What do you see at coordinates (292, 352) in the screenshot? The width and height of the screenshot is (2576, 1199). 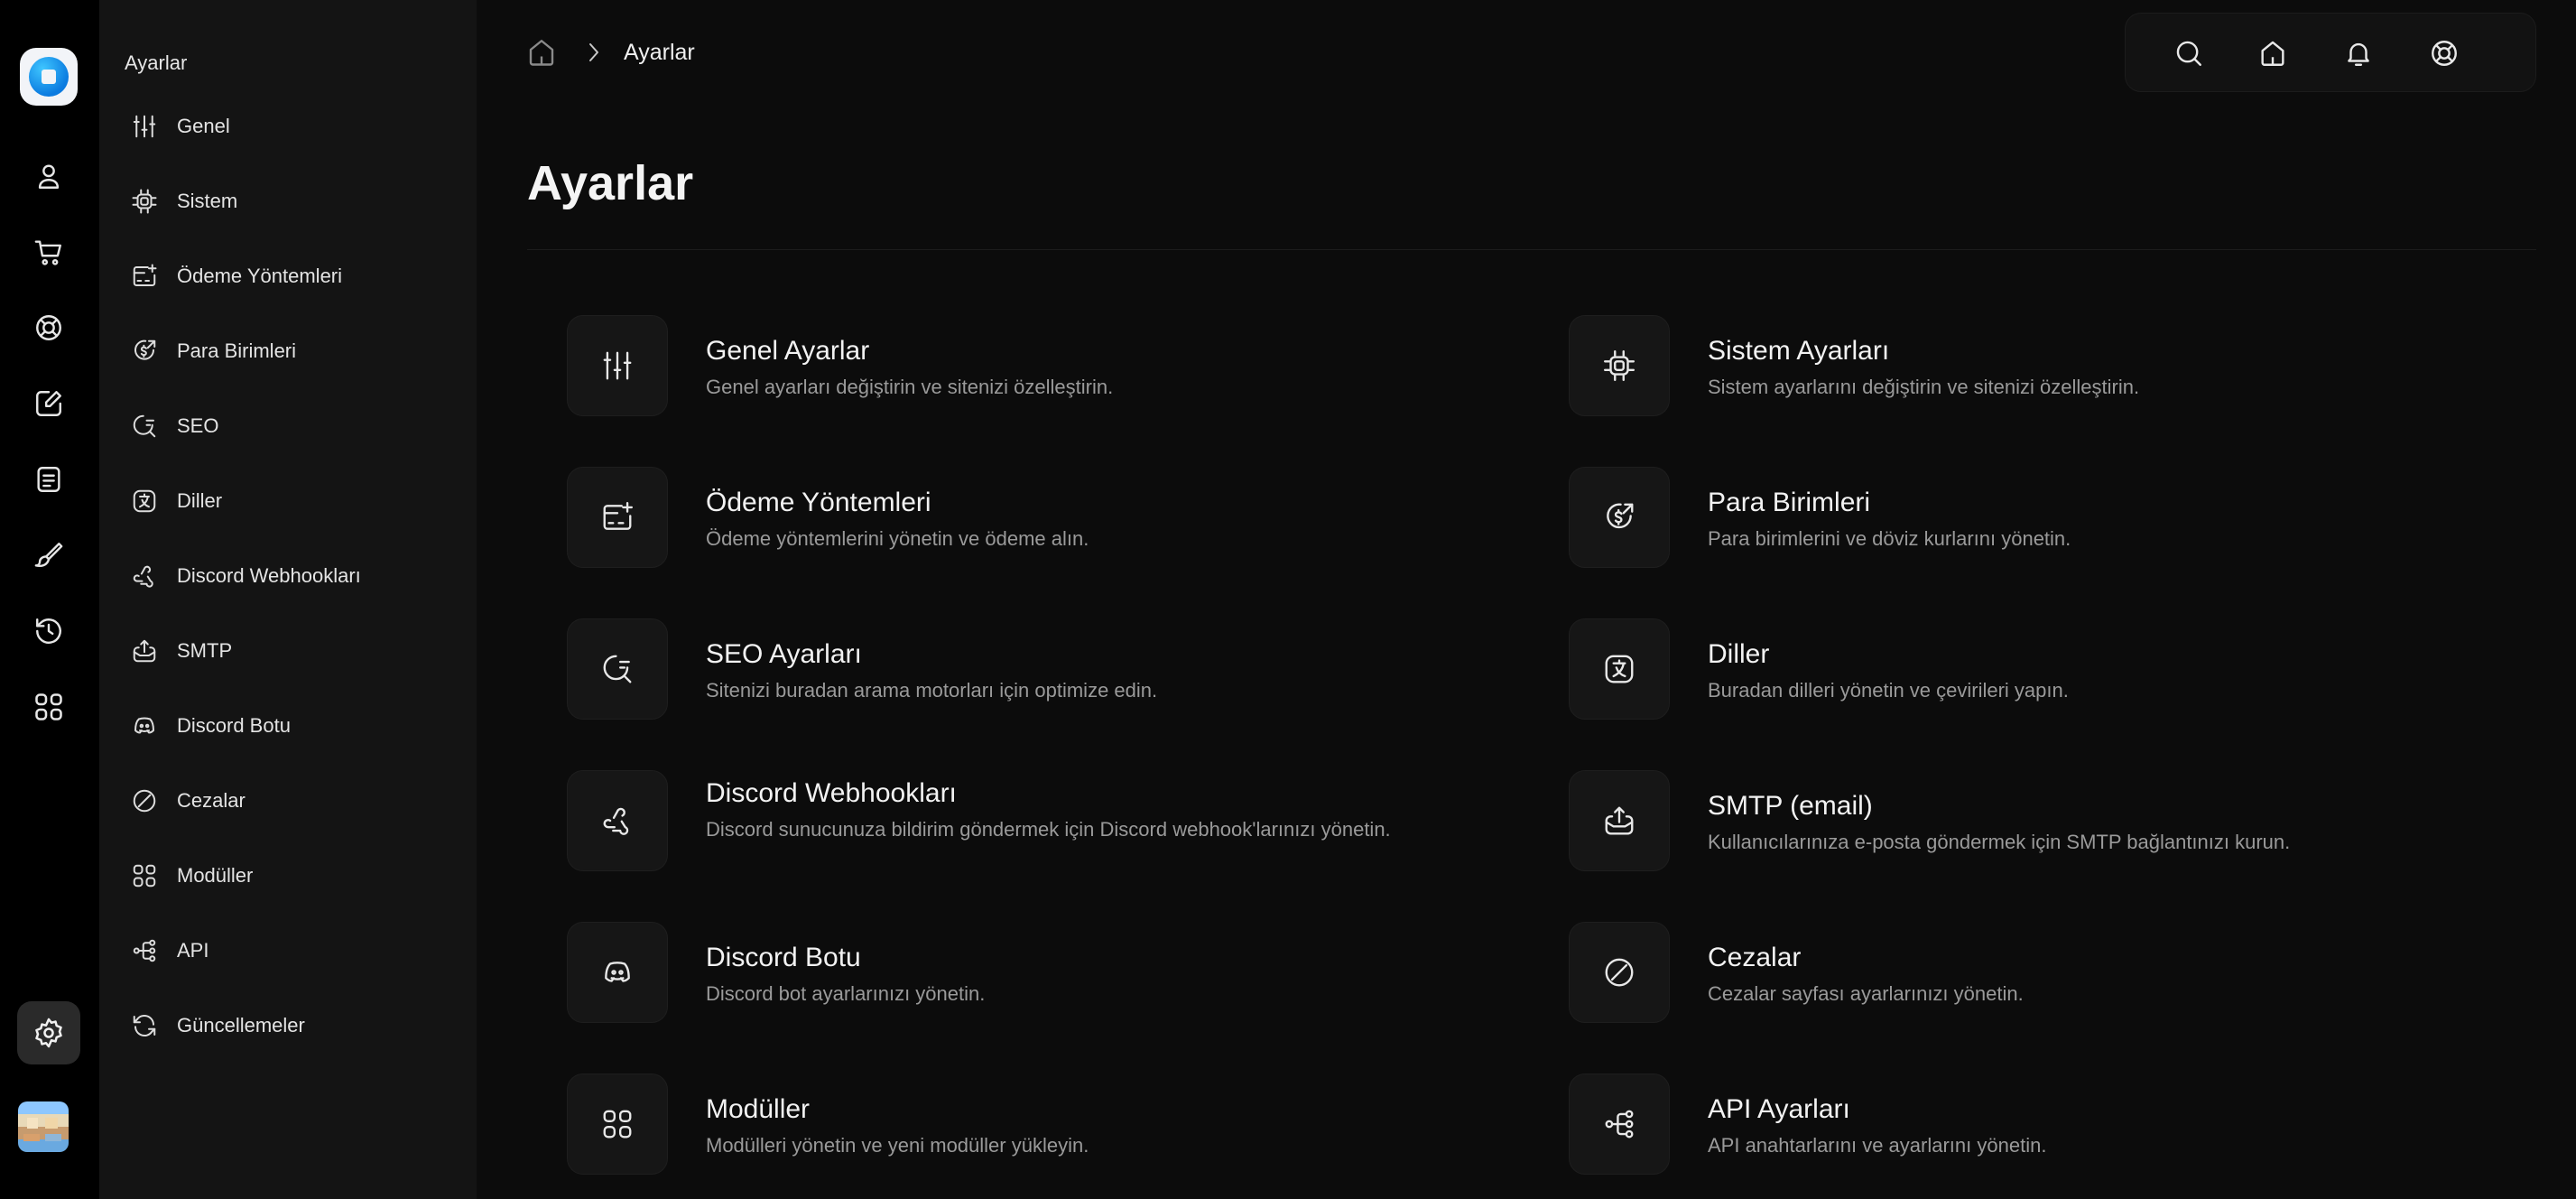 I see `sidebar-item-para-birimleri: Para Birimleri` at bounding box center [292, 352].